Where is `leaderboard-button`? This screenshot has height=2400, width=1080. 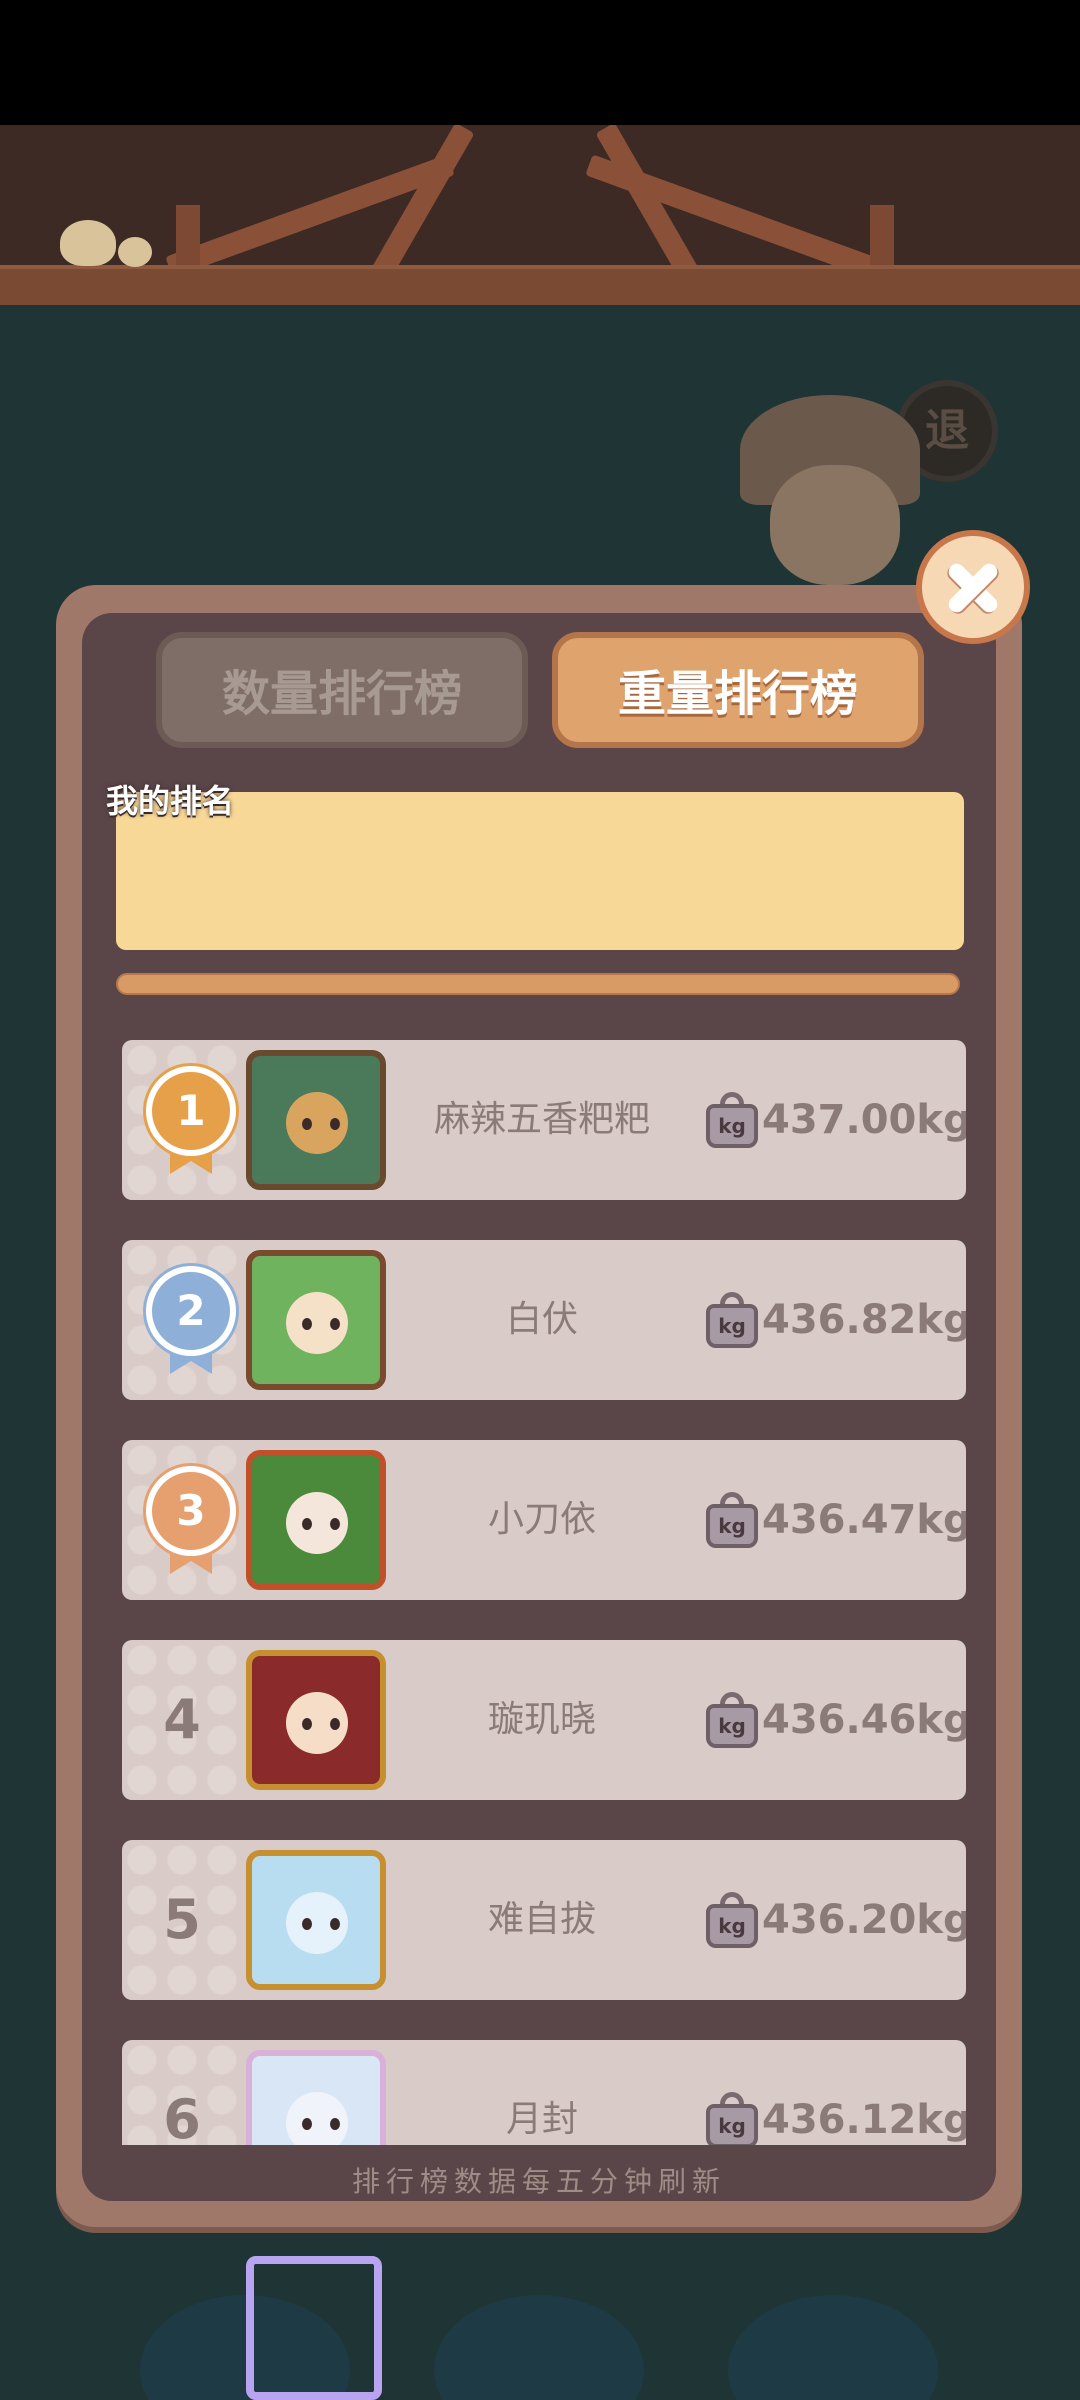
leaderboard-button is located at coordinates (833, 2347).